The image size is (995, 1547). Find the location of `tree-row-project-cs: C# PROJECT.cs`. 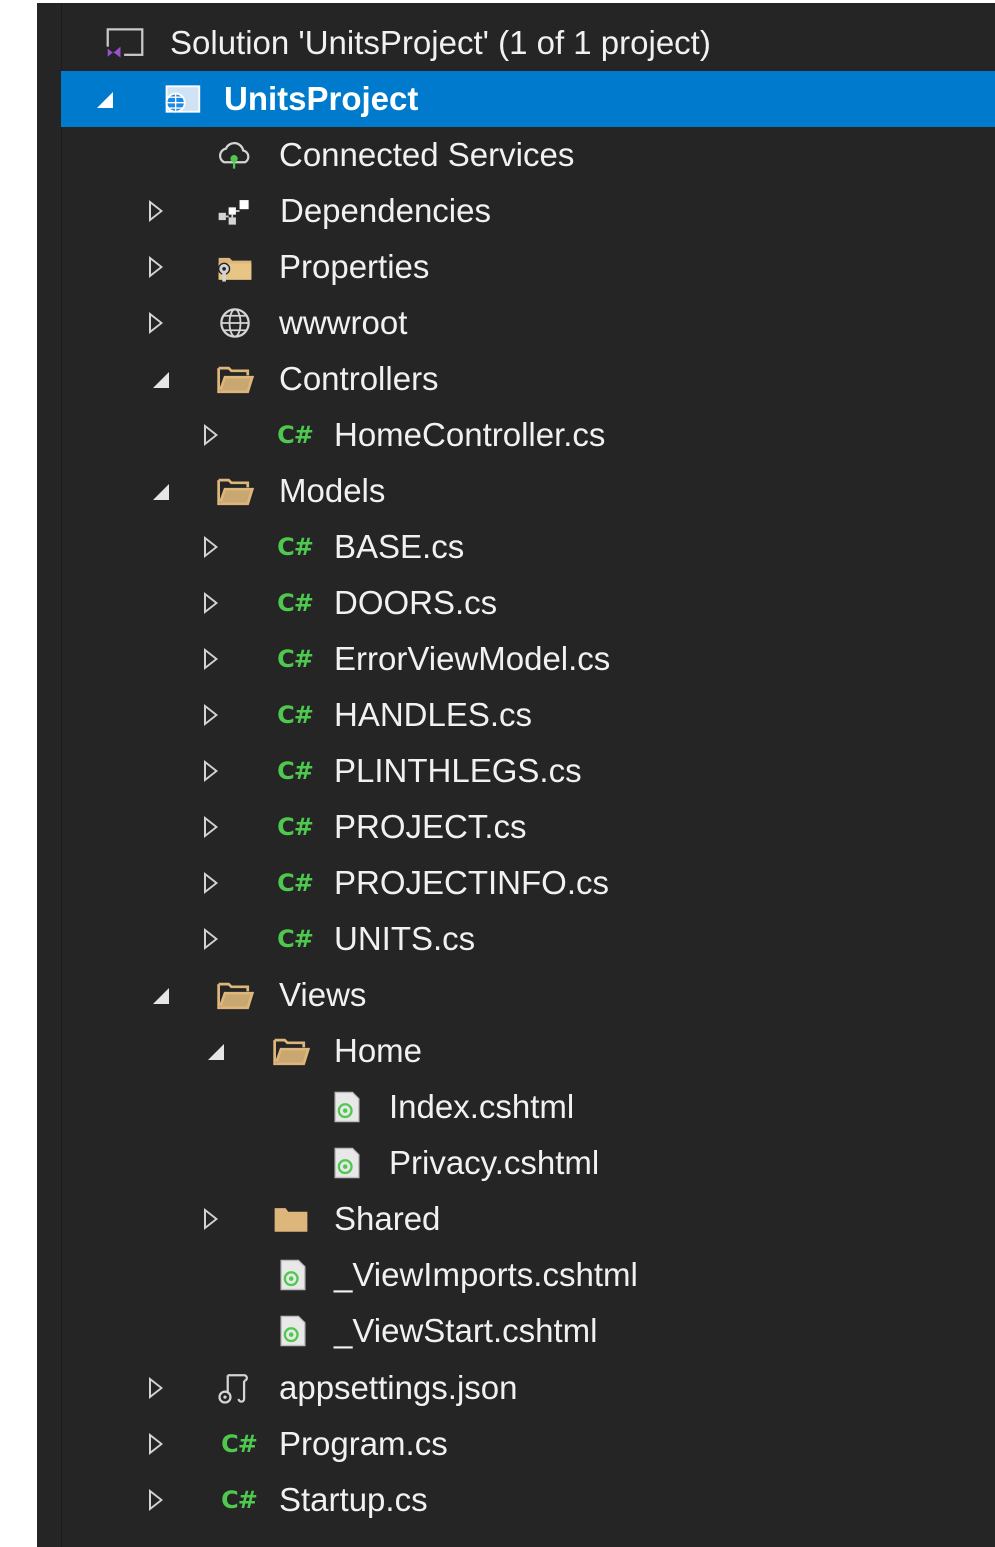

tree-row-project-cs: C# PROJECT.cs is located at coordinates (516, 827).